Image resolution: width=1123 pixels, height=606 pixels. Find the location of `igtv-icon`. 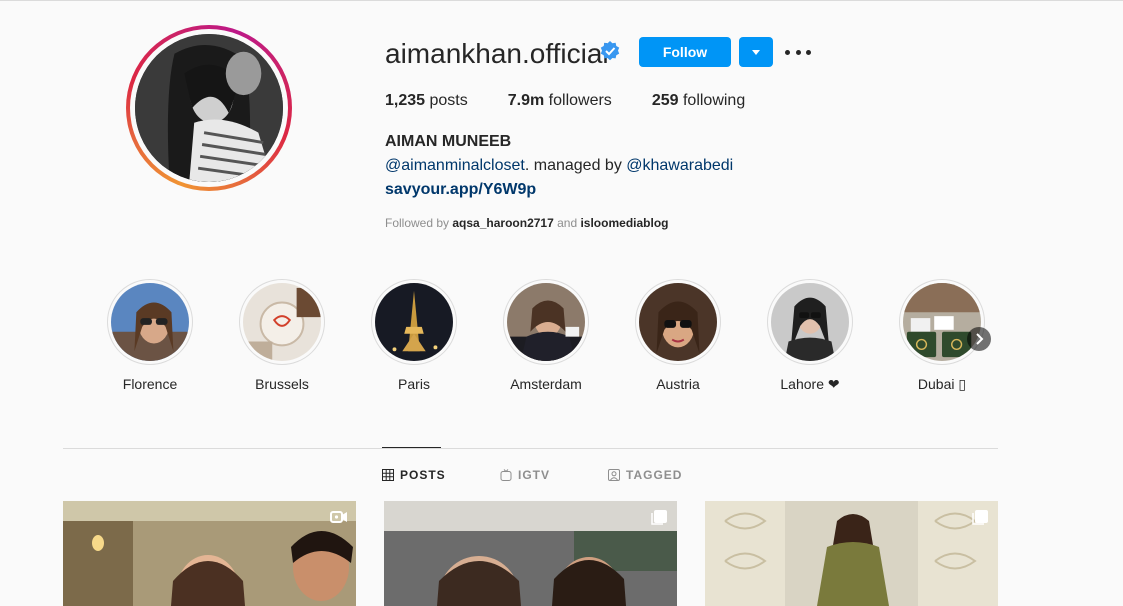

igtv-icon is located at coordinates (506, 475).